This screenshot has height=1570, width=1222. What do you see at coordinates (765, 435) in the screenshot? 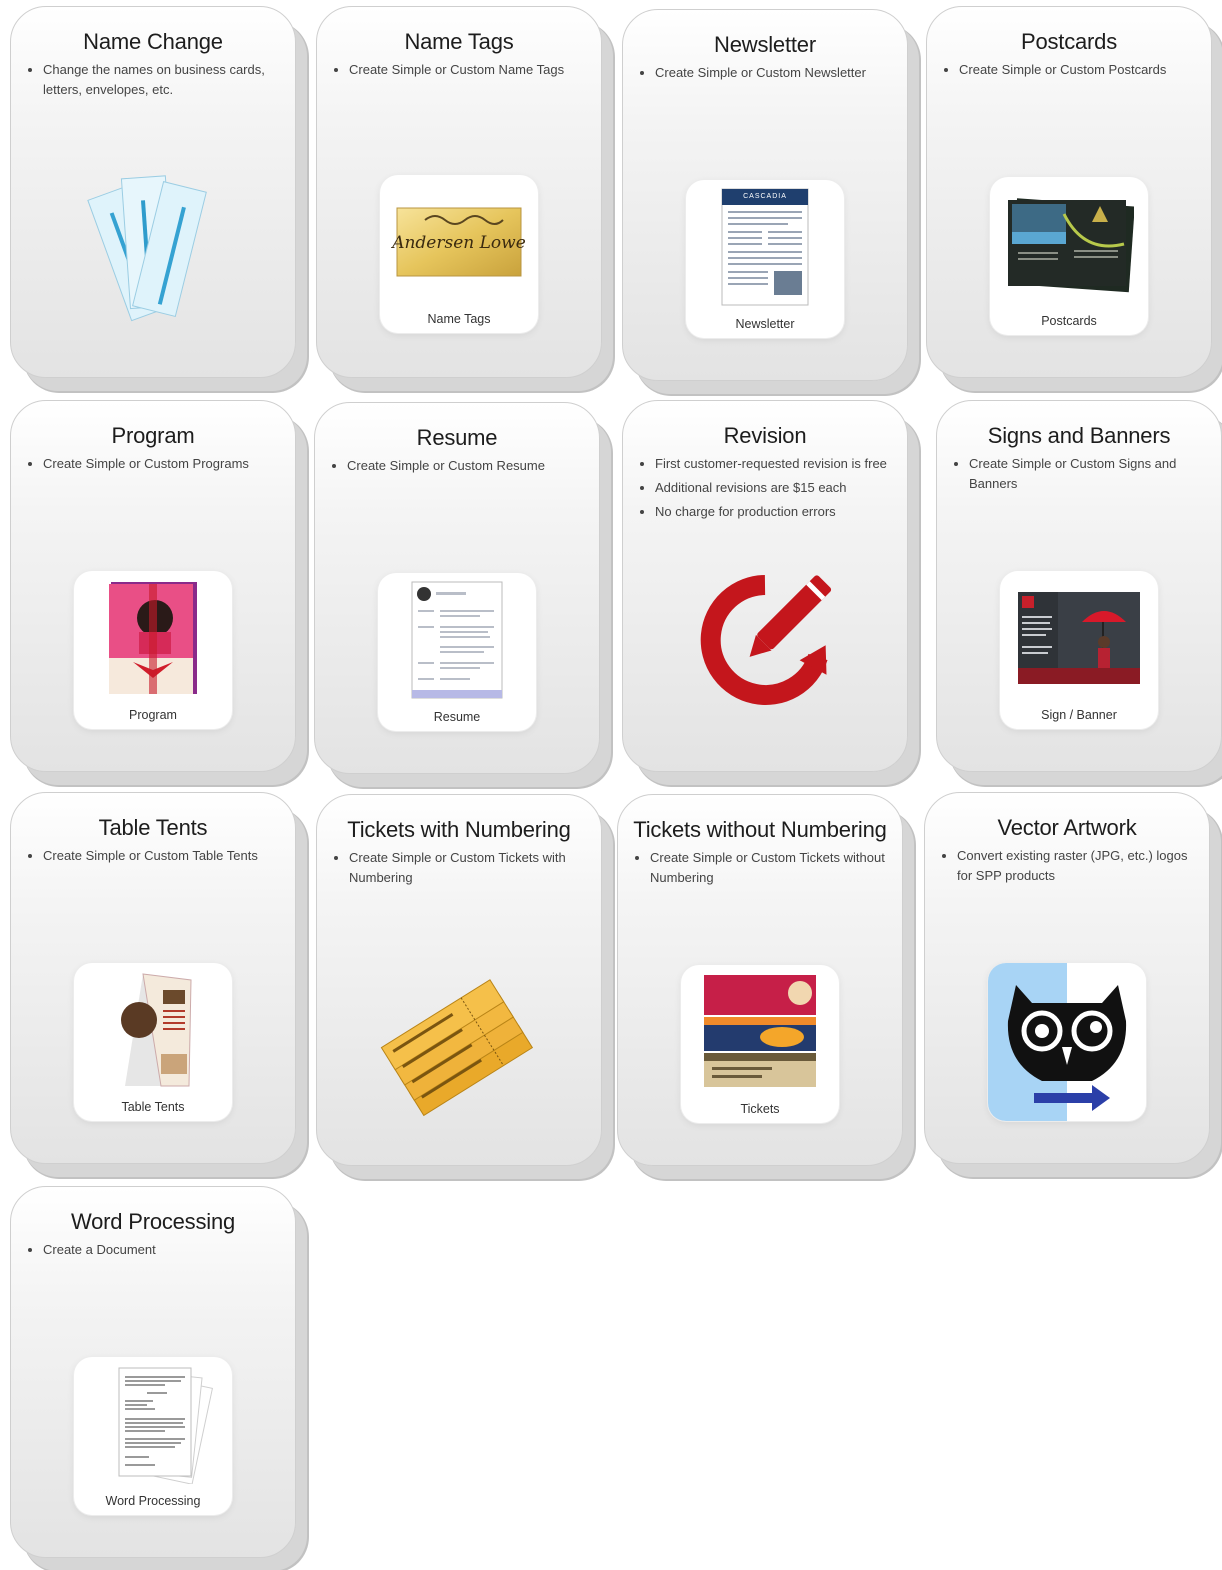
I see `card-title: Revision` at bounding box center [765, 435].